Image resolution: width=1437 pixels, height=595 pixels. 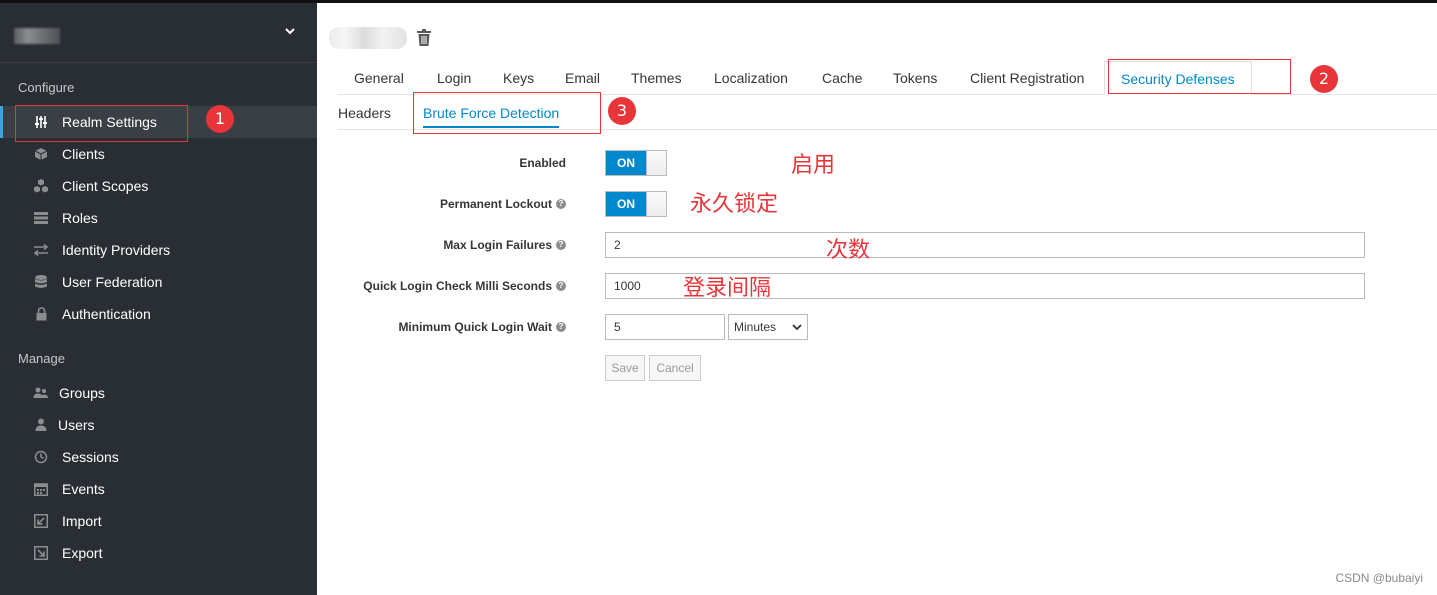 I want to click on sidebar-item-clients: Clients, so click(x=158, y=154).